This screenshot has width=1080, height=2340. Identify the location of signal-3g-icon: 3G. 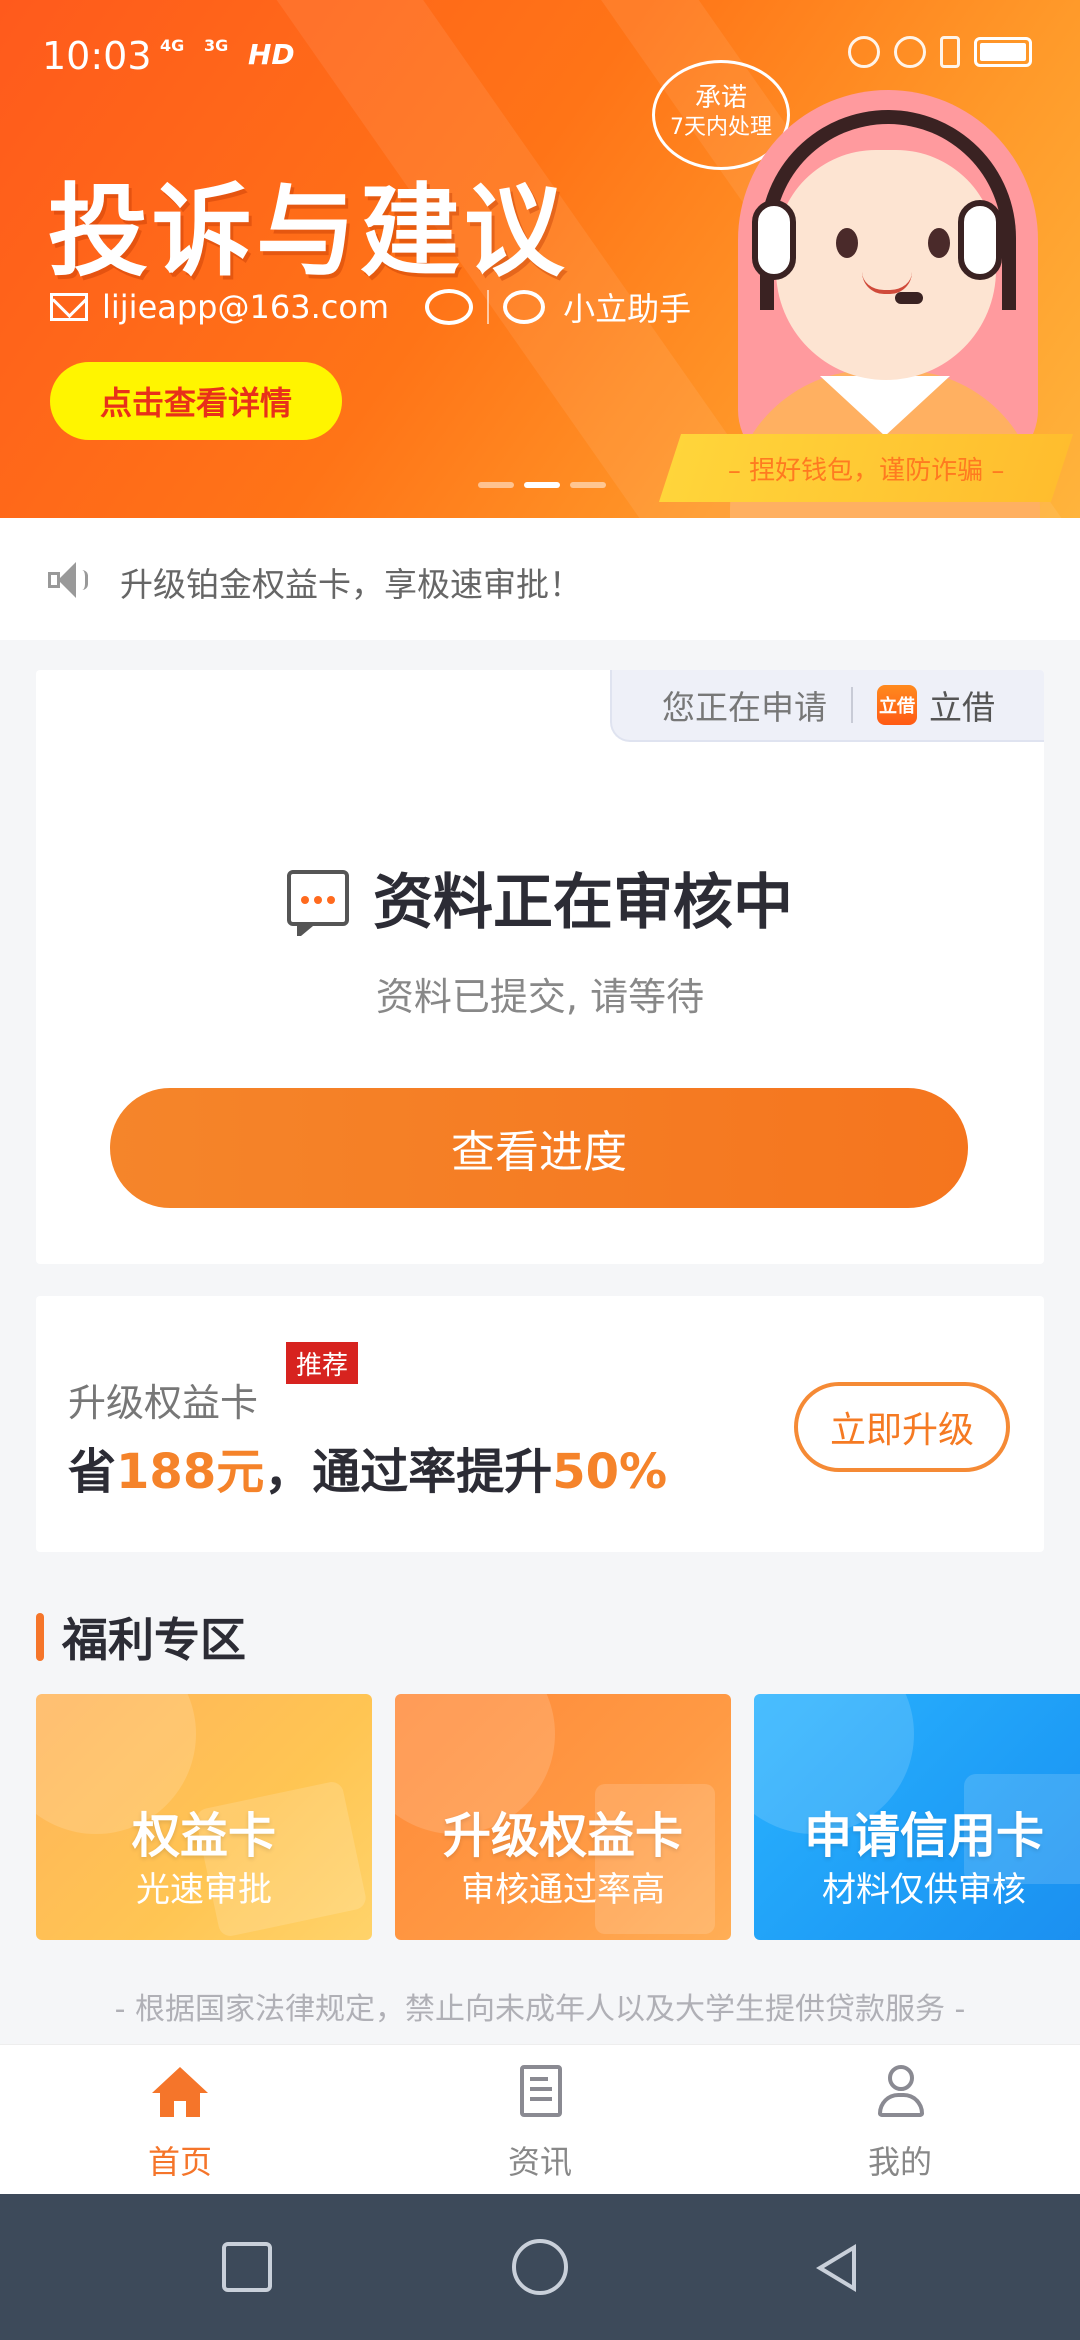
(216, 45).